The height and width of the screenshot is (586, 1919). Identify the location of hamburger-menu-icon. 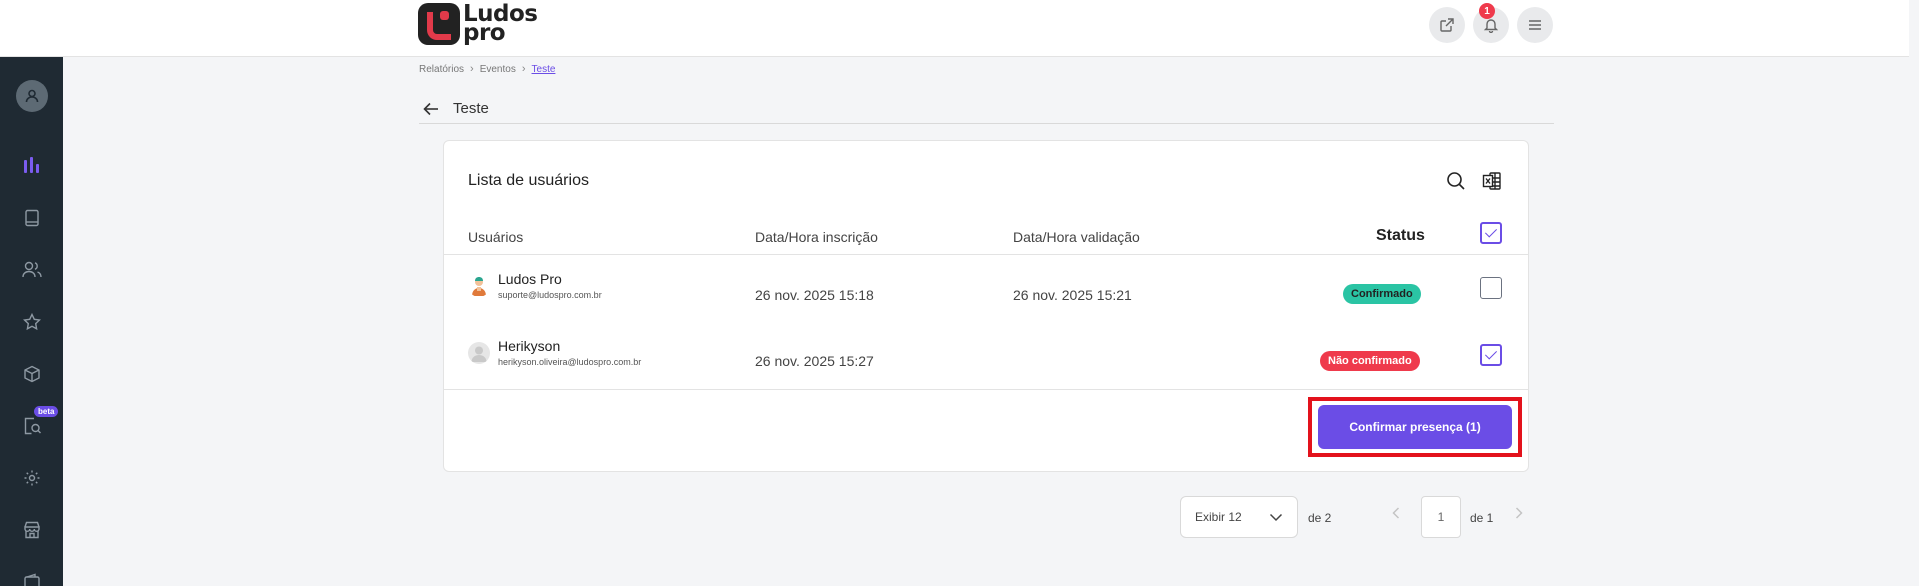
(1535, 25).